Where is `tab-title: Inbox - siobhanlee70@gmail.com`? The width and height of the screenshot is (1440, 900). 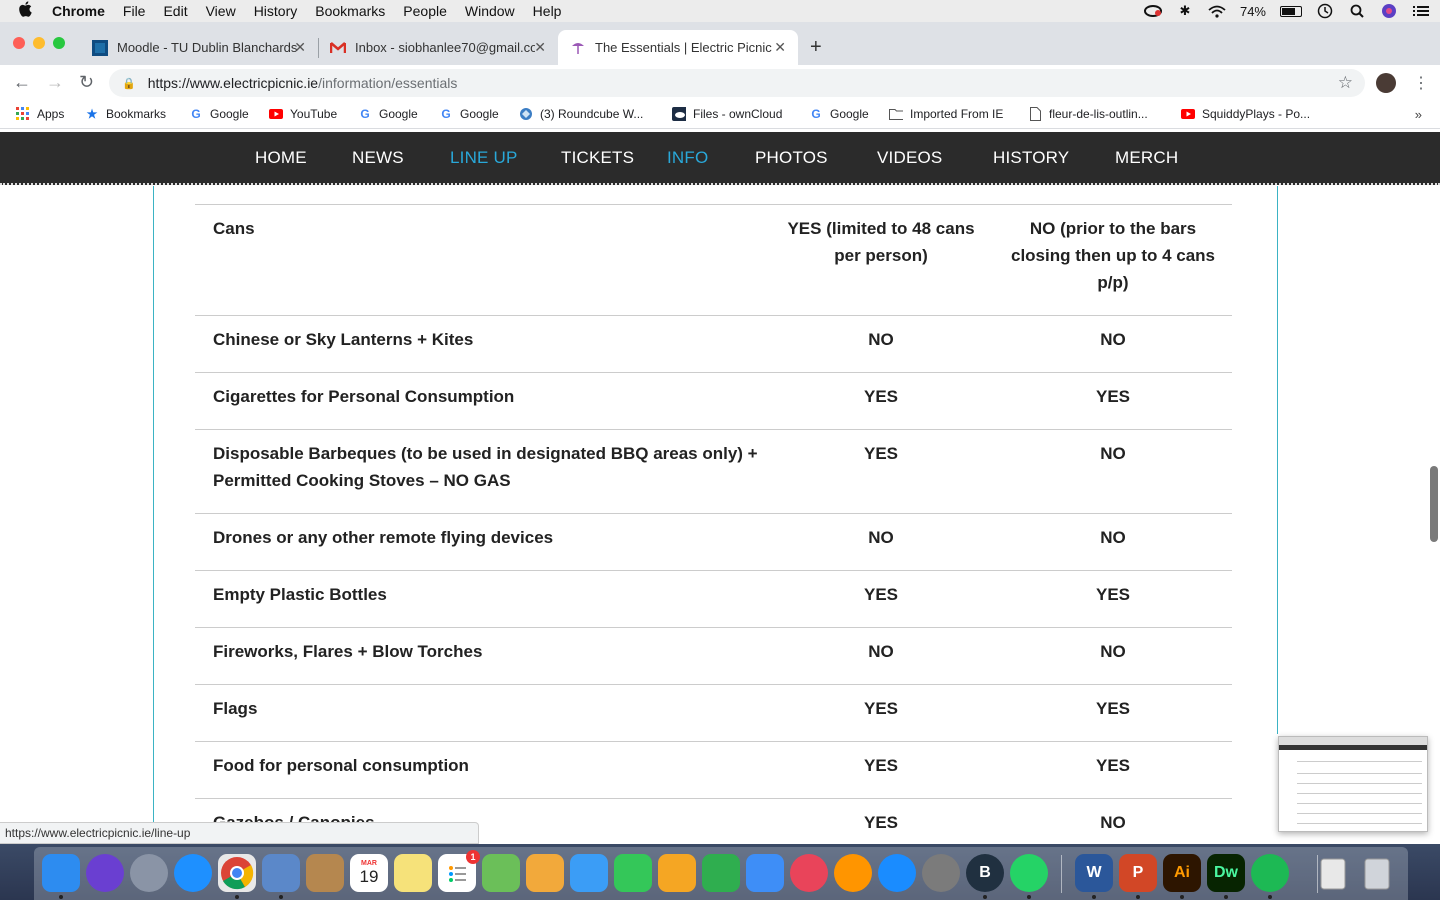 tab-title: Inbox - siobhanlee70@gmail.com is located at coordinates (445, 47).